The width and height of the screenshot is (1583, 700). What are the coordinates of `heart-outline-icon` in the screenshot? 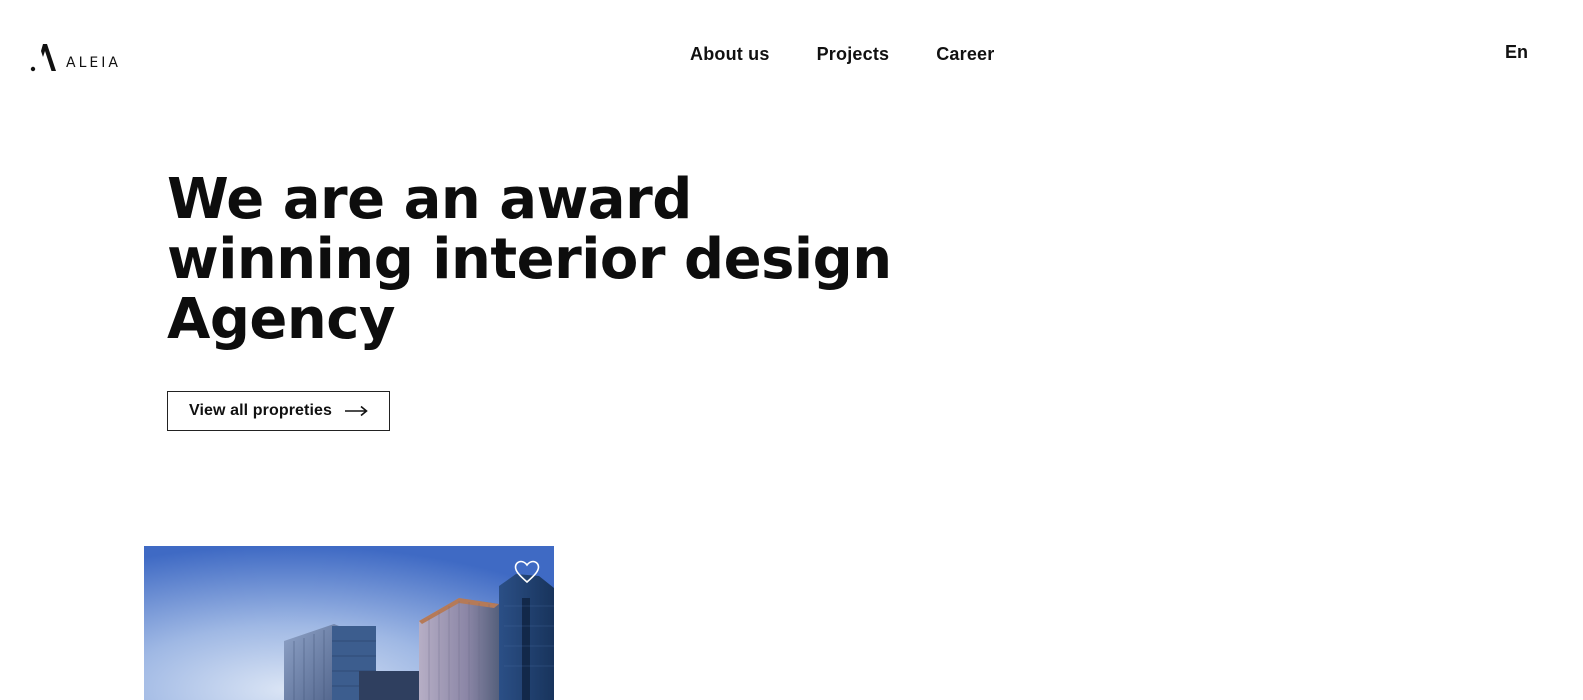 It's located at (527, 572).